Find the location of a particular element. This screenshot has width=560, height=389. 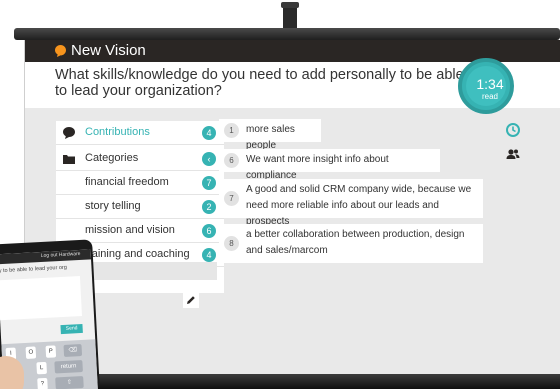

count-badge: 6 is located at coordinates (209, 231).